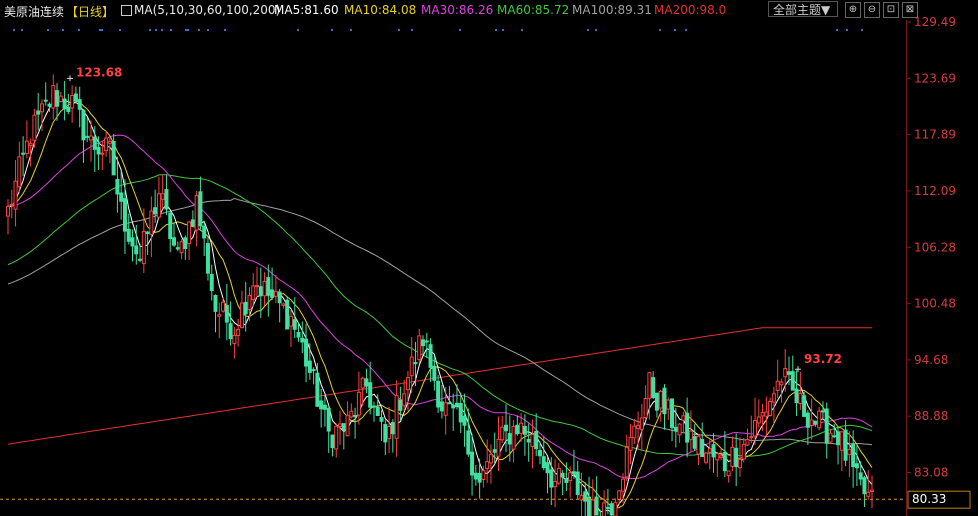 This screenshot has width=978, height=516. What do you see at coordinates (931, 473) in the screenshot?
I see `y-tick-label: 83.08` at bounding box center [931, 473].